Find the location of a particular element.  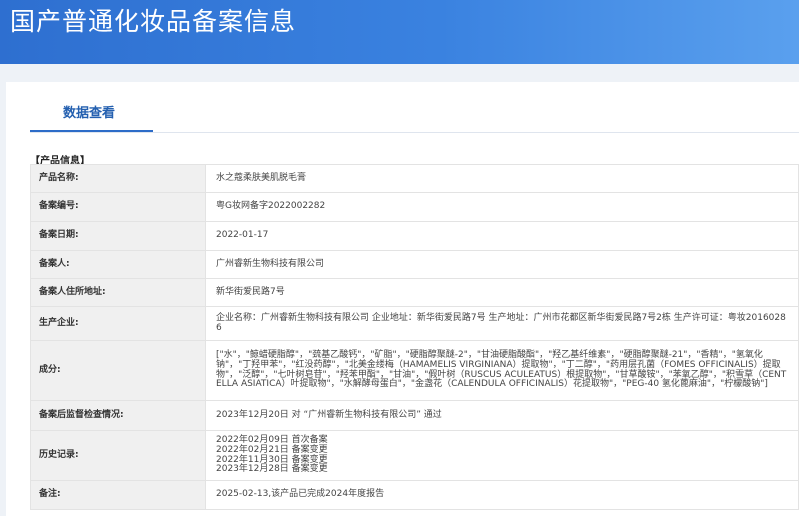

table-row: 备注: 2025-02-13,该产品已完成2024年度报告 is located at coordinates (414, 495).